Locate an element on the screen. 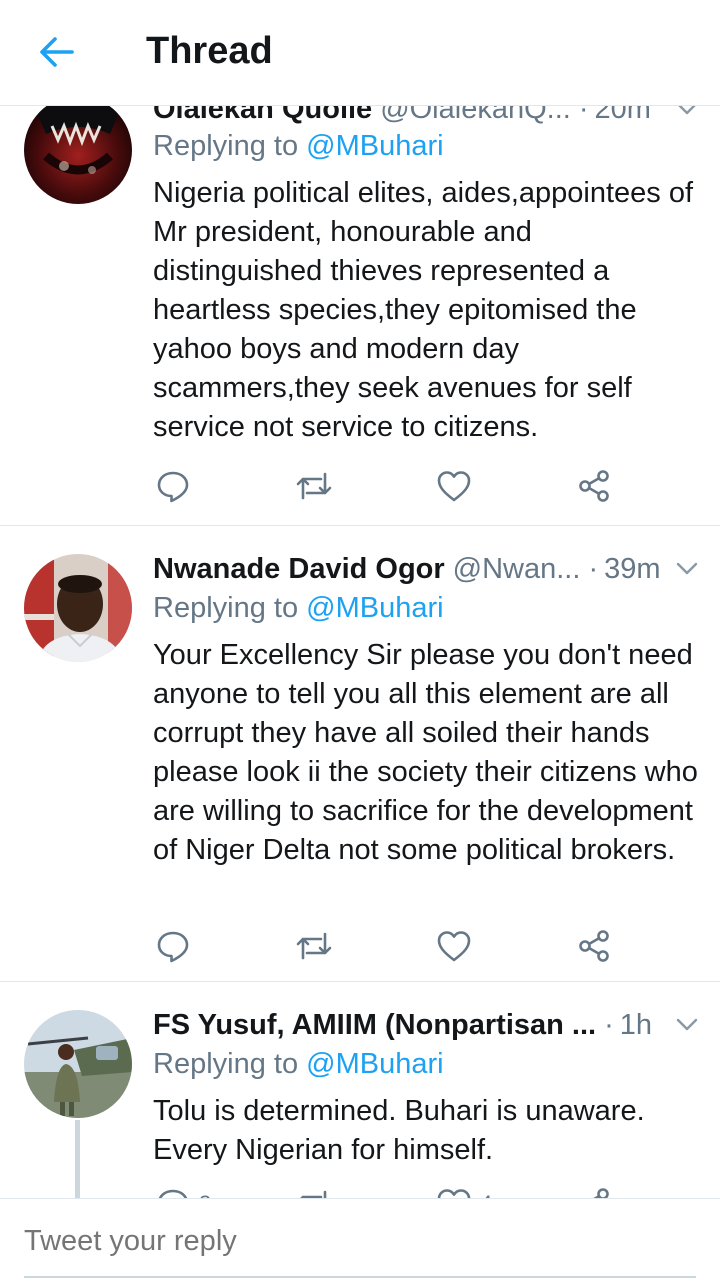 The width and height of the screenshot is (720, 1281). back-button is located at coordinates (56, 52).